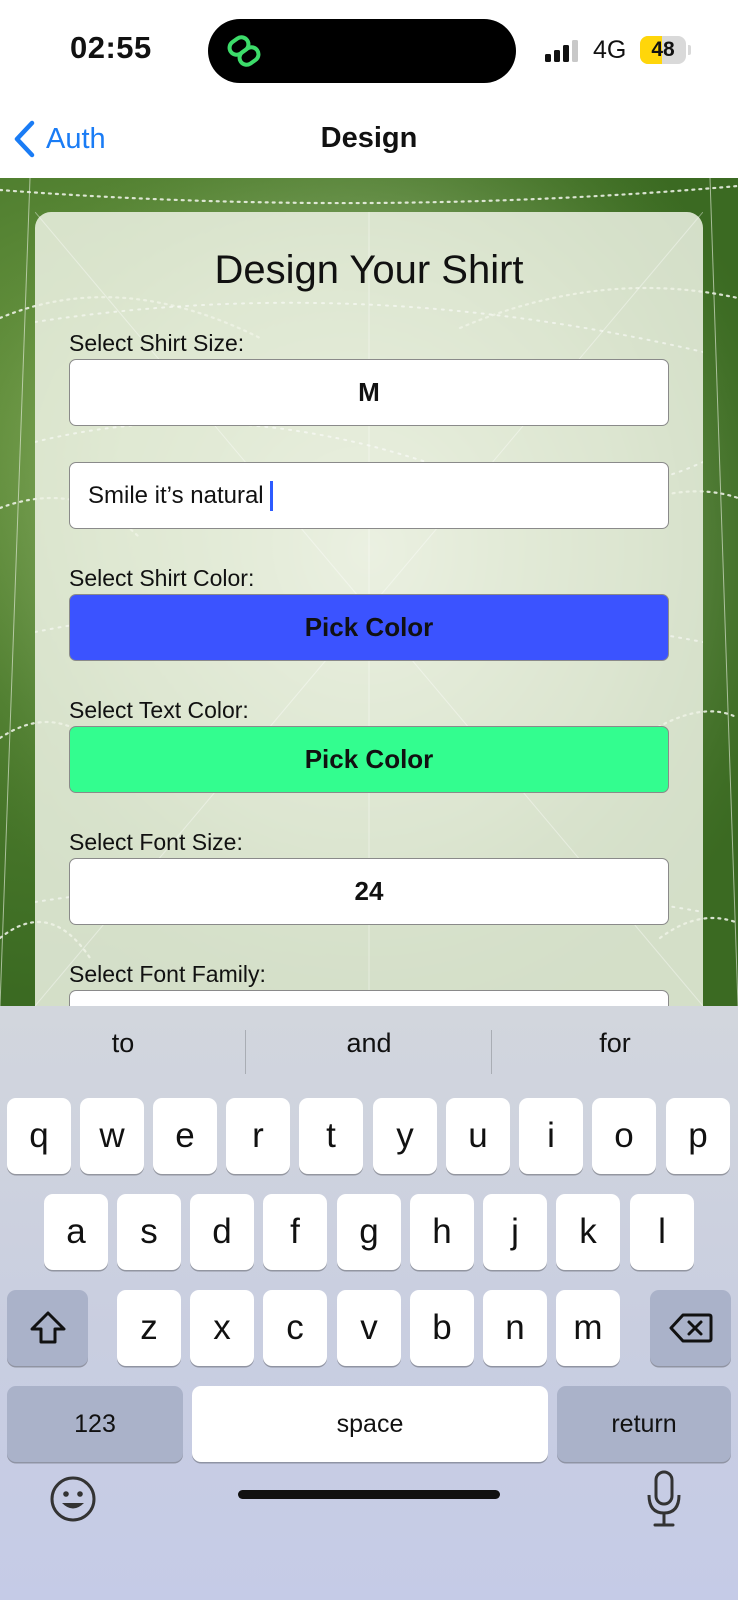  Describe the element at coordinates (478, 1136) in the screenshot. I see `key-u: u` at that location.